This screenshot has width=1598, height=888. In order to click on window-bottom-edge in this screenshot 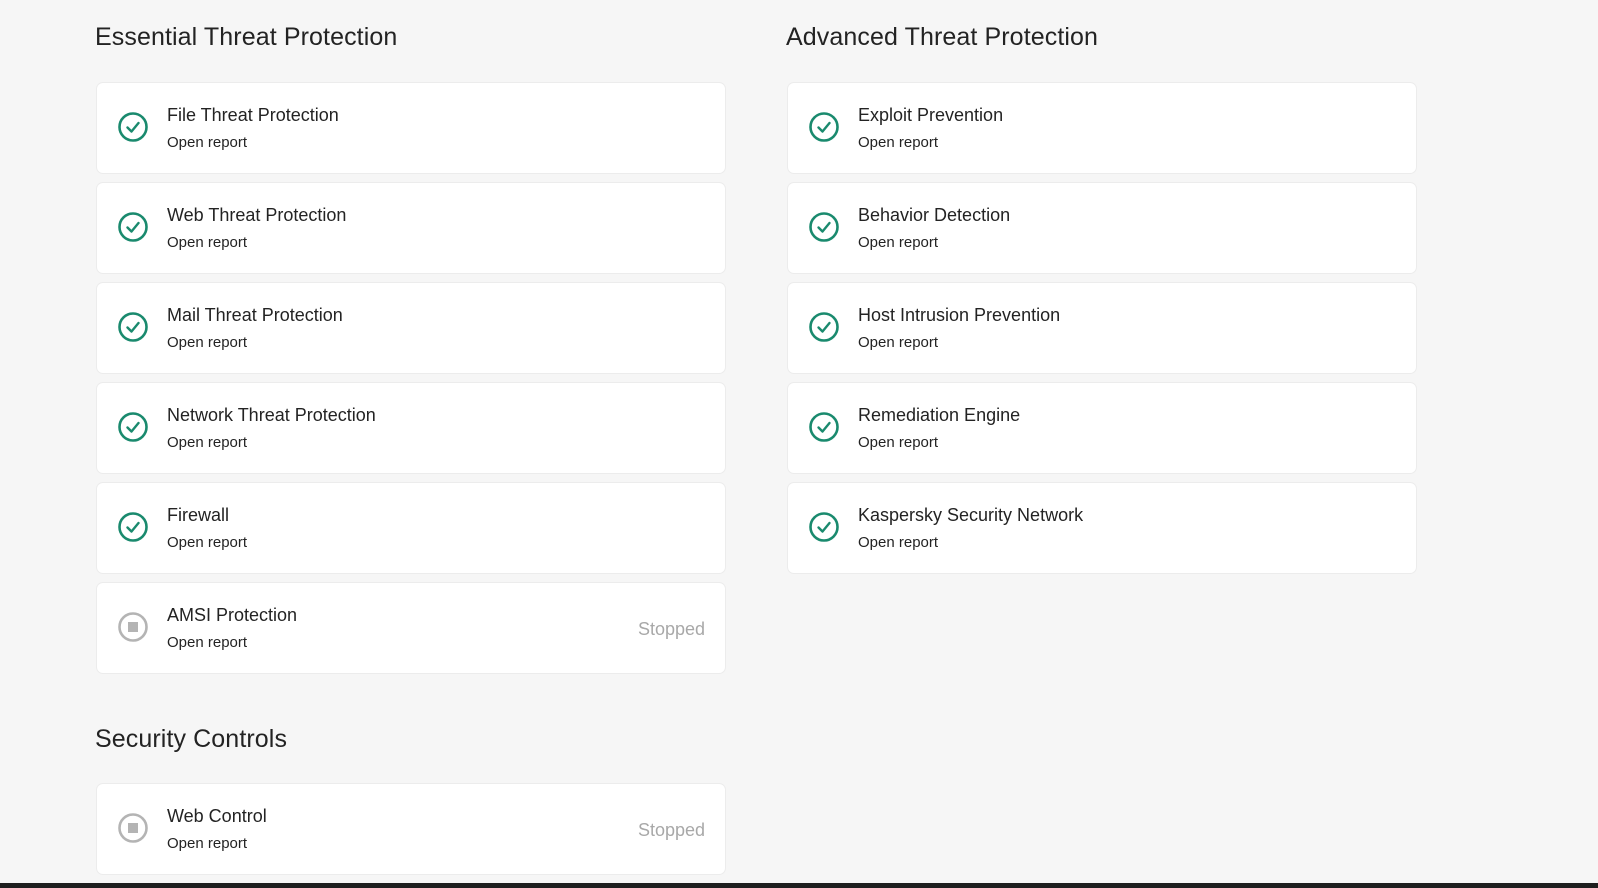, I will do `click(799, 885)`.